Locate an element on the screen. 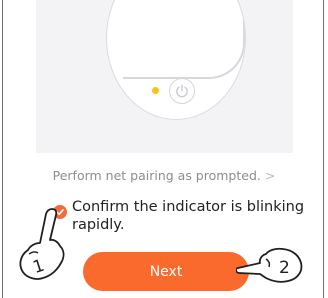 The height and width of the screenshot is (298, 328). frame-left-border is located at coordinates (2, 149).